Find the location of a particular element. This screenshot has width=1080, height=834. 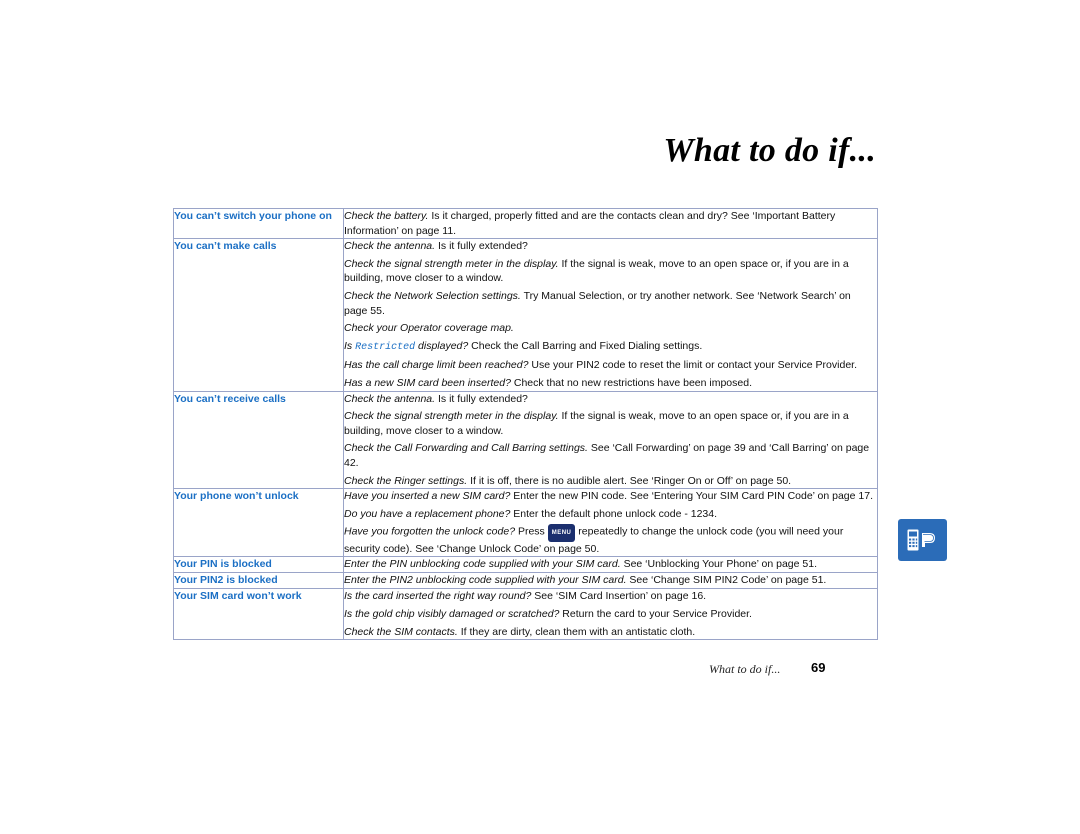

question-text: Your PIN2 is blocked is located at coordinates (226, 580).